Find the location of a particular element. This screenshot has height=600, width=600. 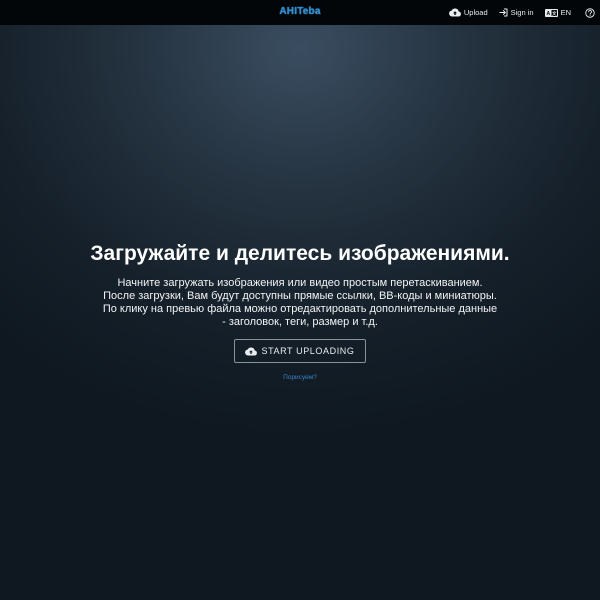

language-label: EN is located at coordinates (565, 12).